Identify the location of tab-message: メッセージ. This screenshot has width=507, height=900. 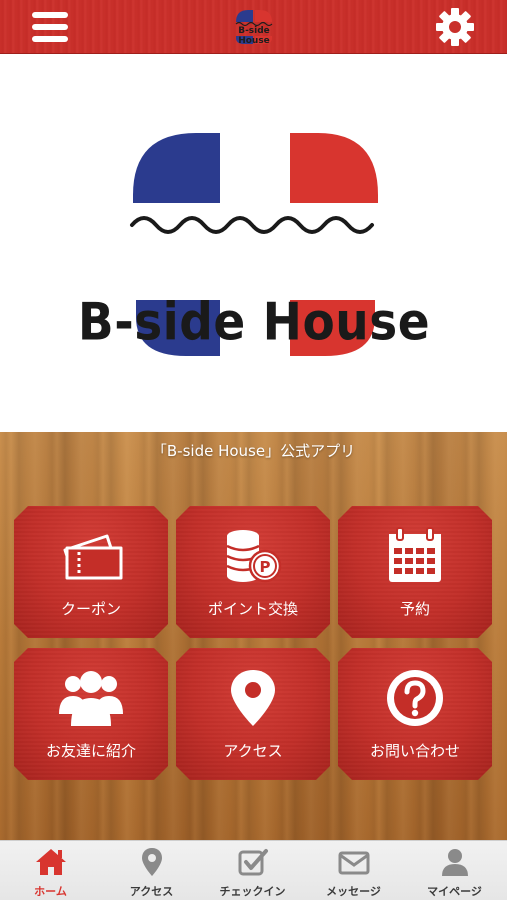
(353, 870).